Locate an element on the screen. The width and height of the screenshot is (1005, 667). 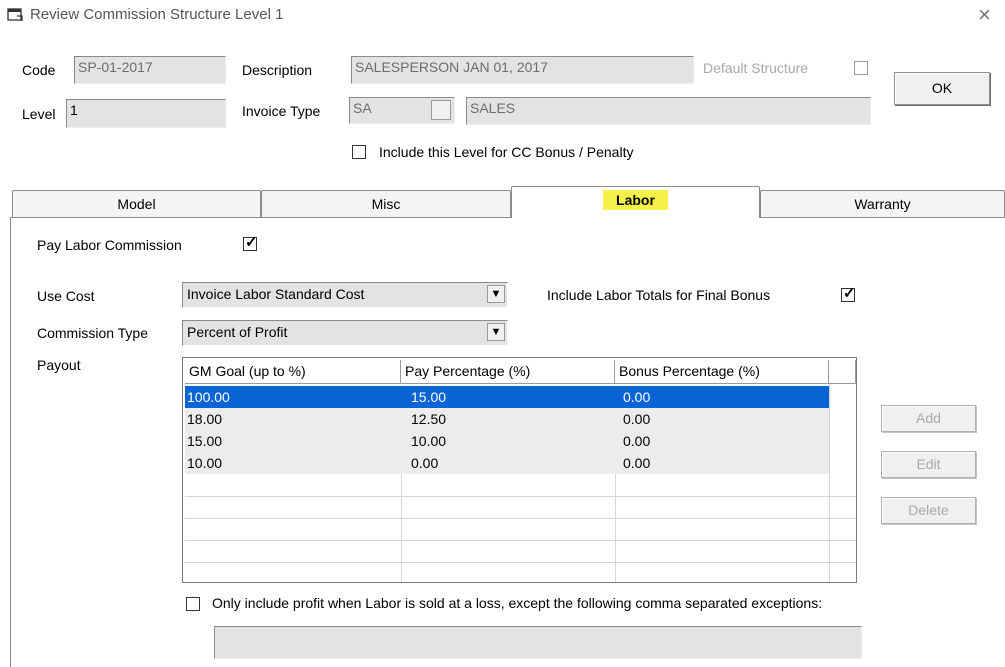
edit-button: Edit is located at coordinates (928, 464).